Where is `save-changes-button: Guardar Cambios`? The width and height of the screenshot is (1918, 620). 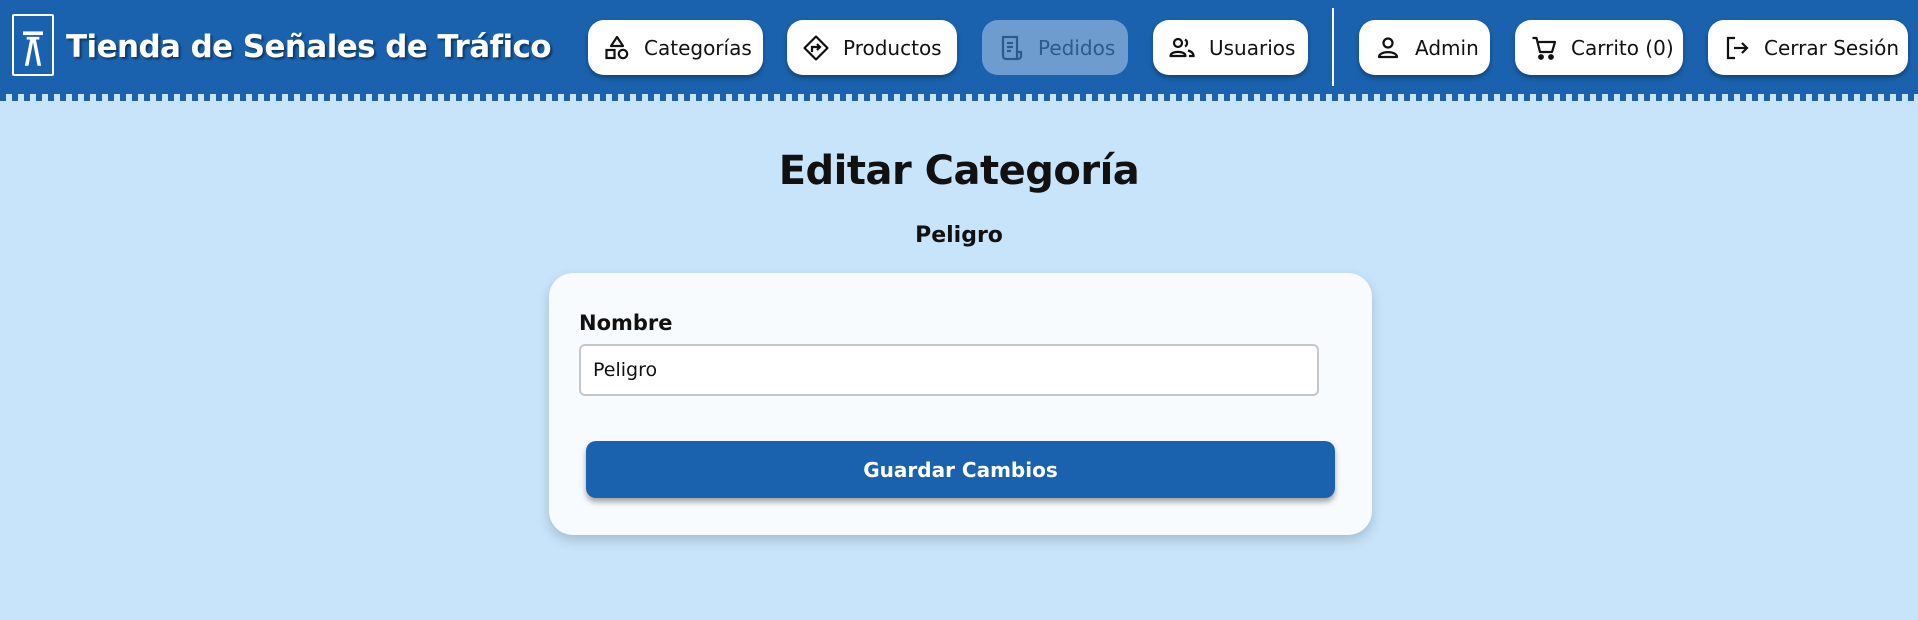 save-changes-button: Guardar Cambios is located at coordinates (960, 469).